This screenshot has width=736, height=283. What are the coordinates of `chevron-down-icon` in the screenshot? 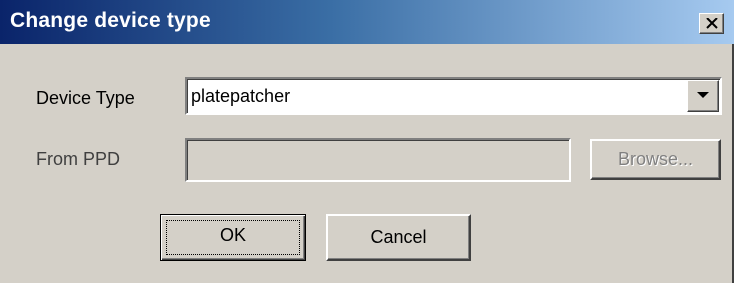 It's located at (703, 95).